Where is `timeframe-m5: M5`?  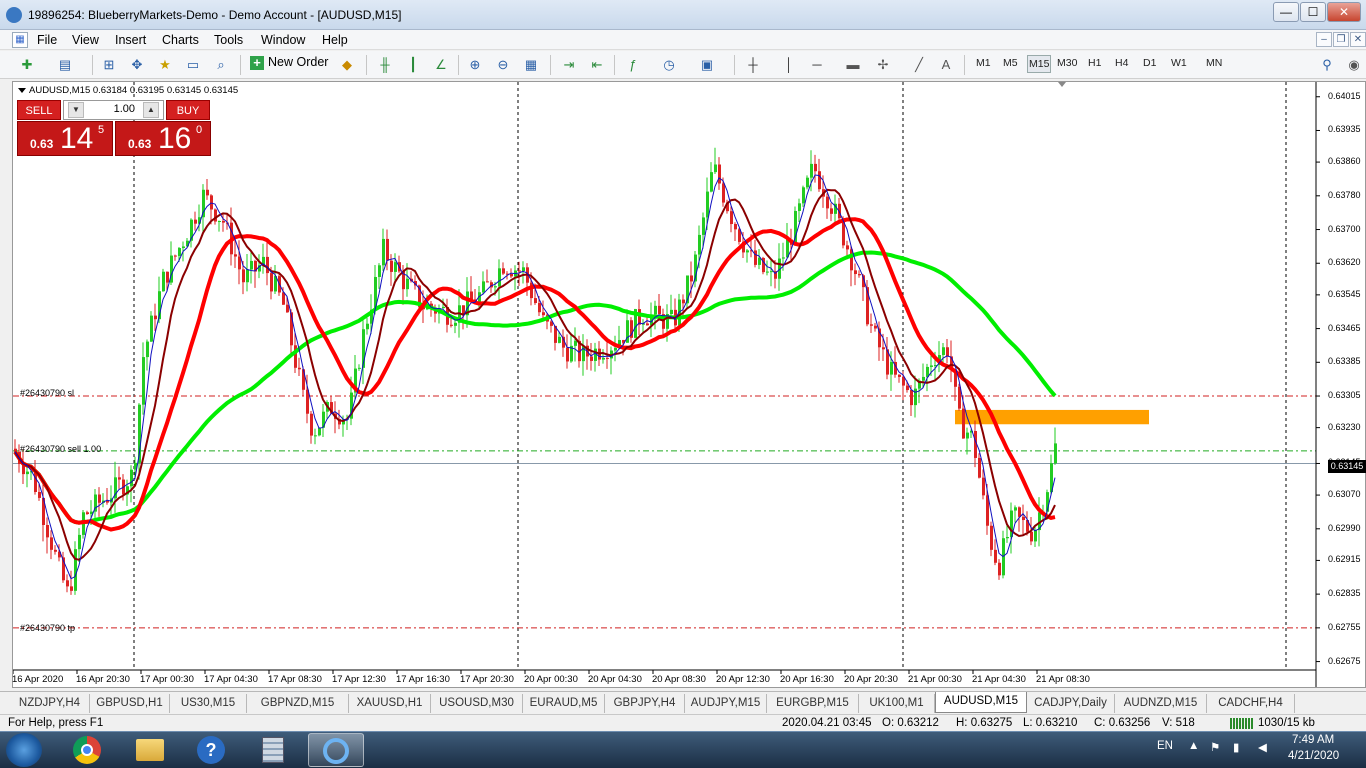 timeframe-m5: M5 is located at coordinates (1010, 63).